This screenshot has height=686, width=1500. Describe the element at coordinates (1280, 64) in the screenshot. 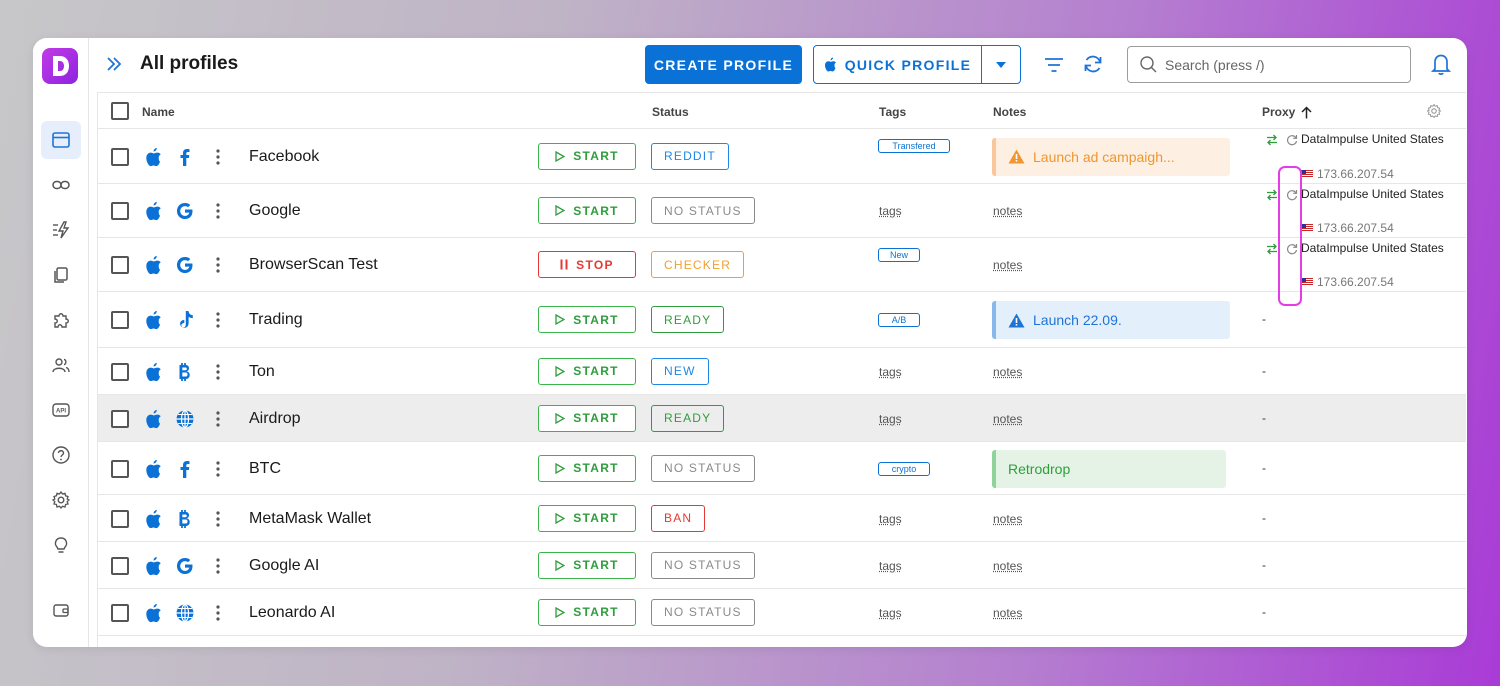

I see `search-input` at that location.